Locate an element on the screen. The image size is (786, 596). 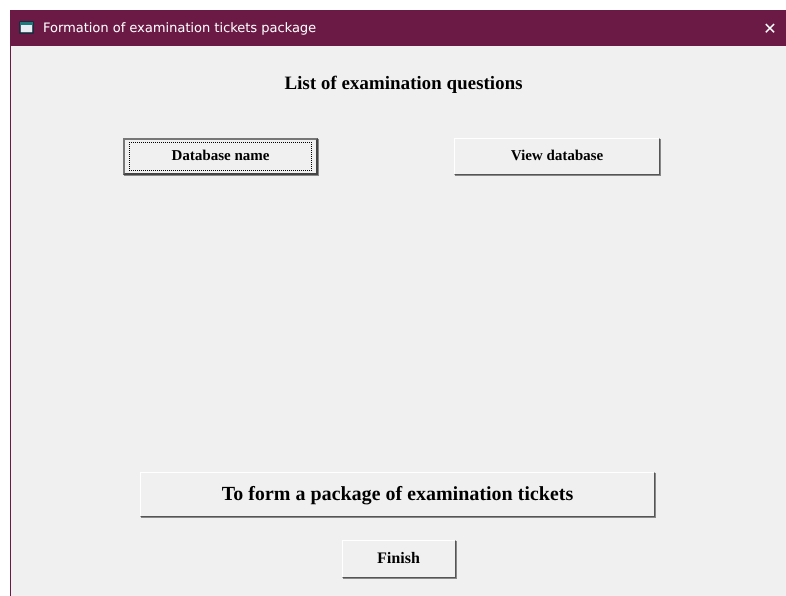
finish-button: Finish is located at coordinates (399, 559).